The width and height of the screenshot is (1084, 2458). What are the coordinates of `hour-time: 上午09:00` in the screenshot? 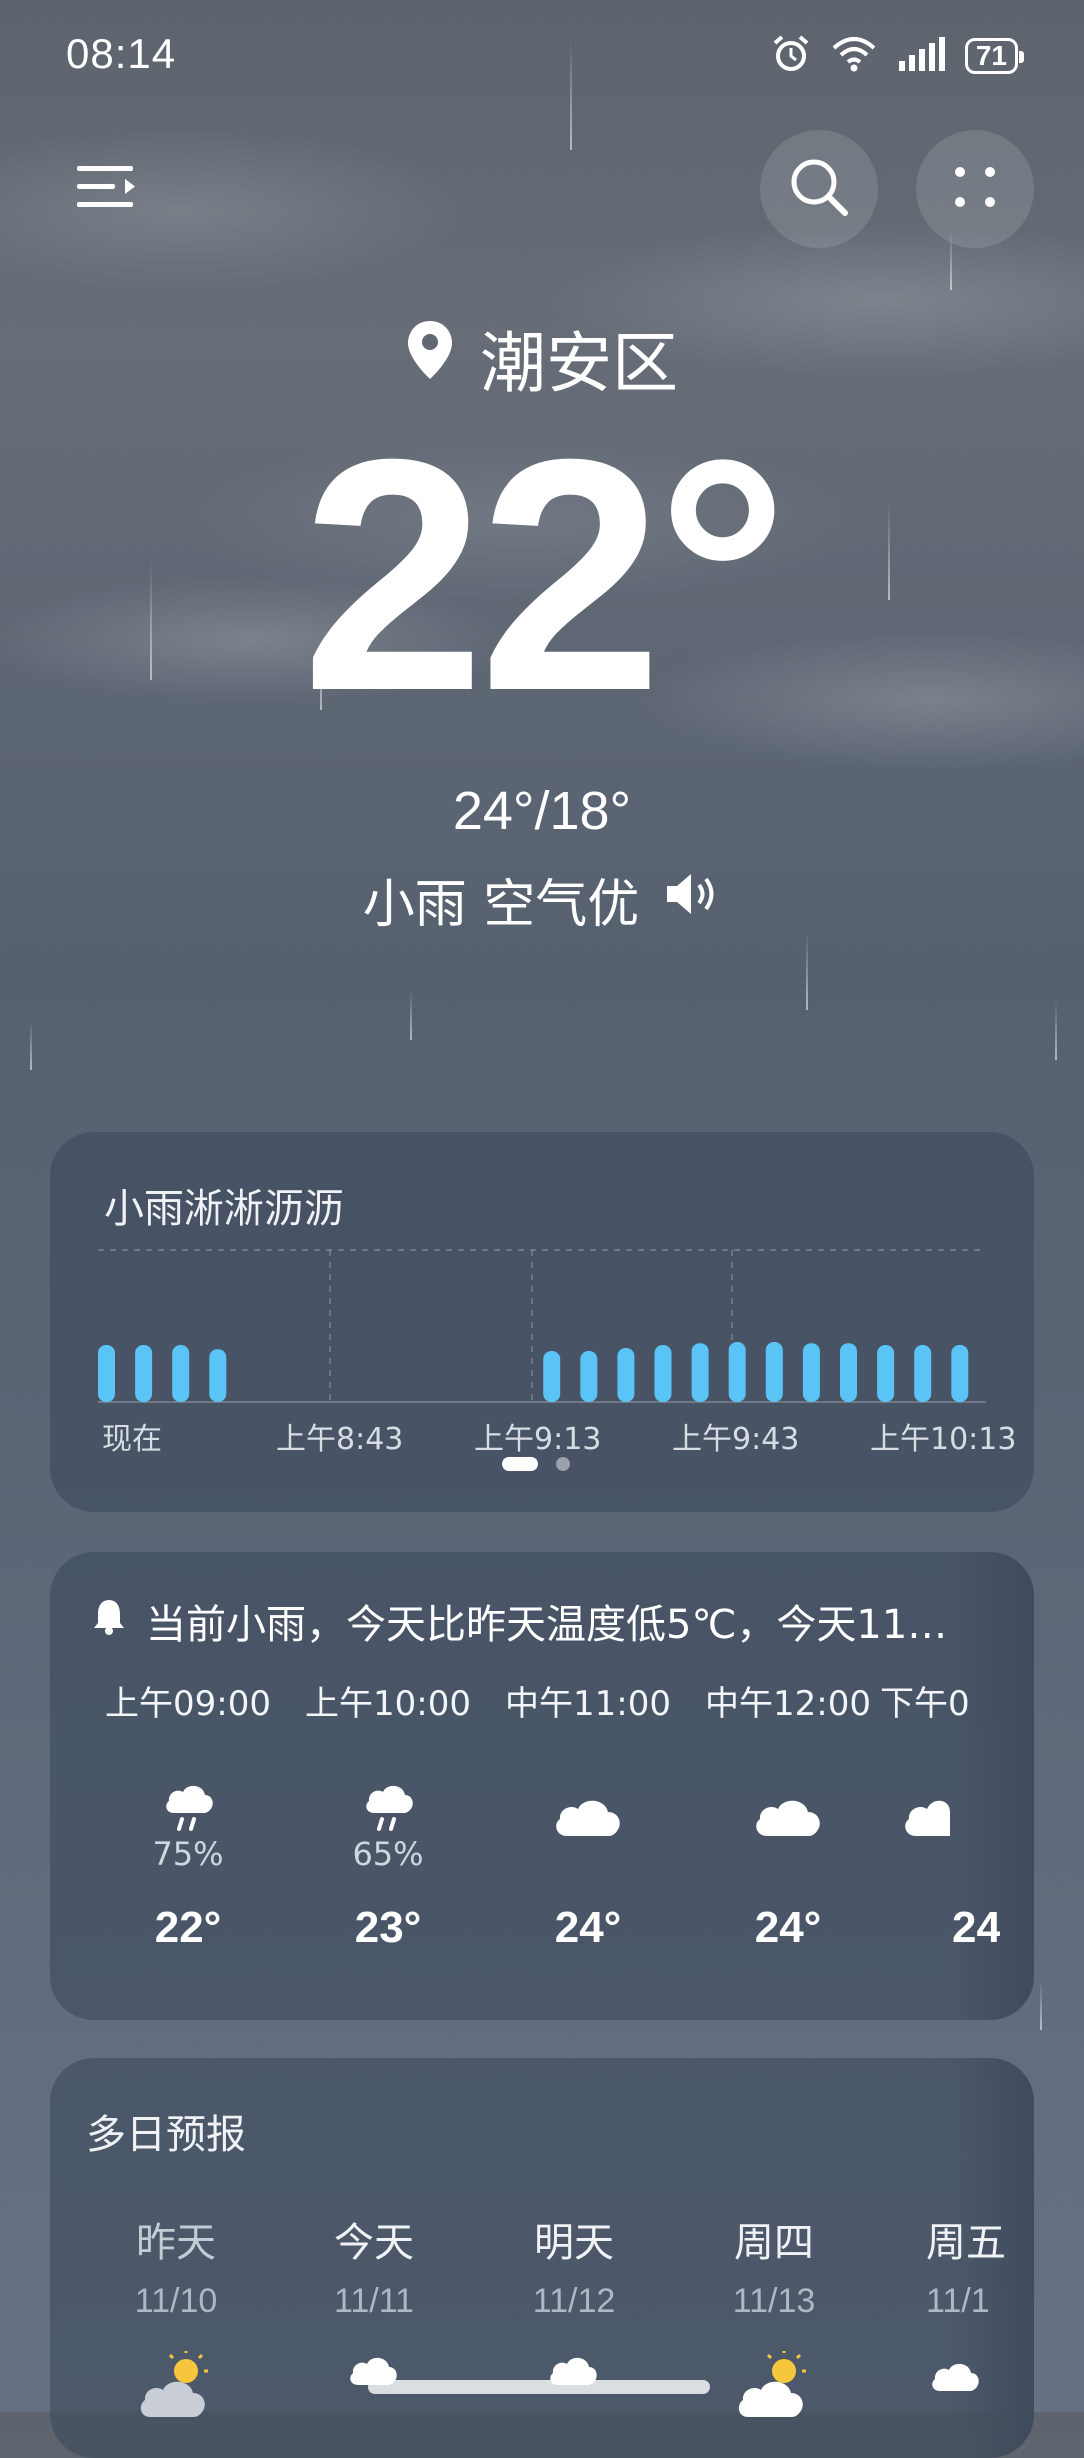 It's located at (188, 1704).